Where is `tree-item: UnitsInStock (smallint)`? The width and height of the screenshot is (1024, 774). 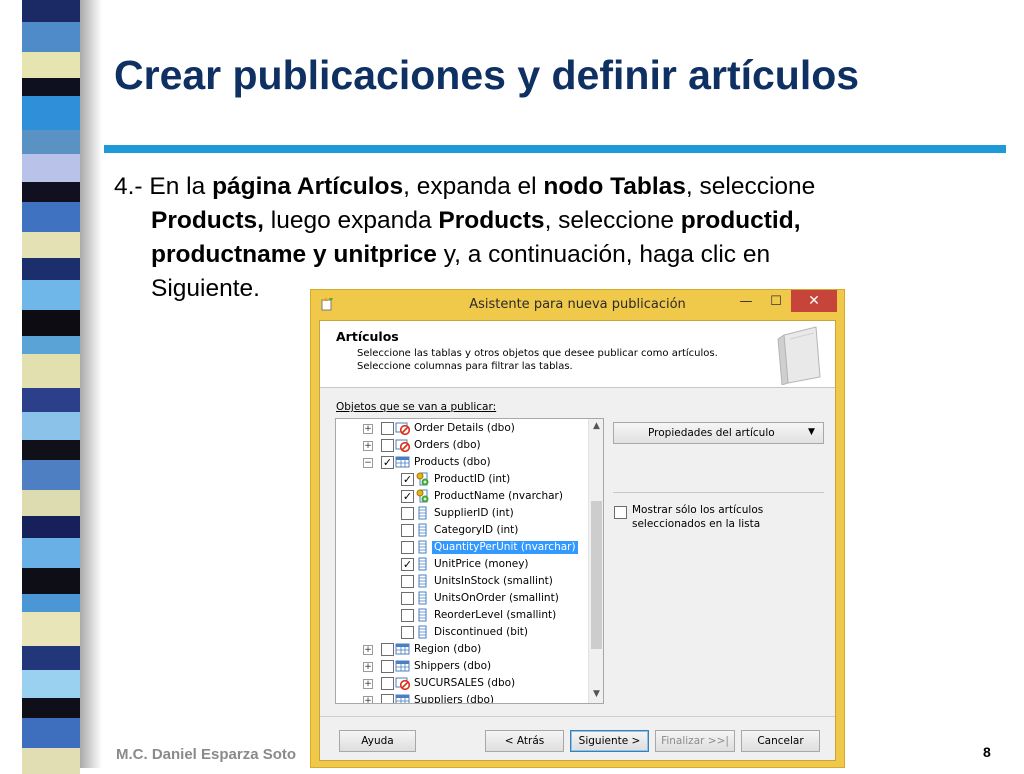
tree-item: UnitsInStock (smallint) is located at coordinates (462, 581).